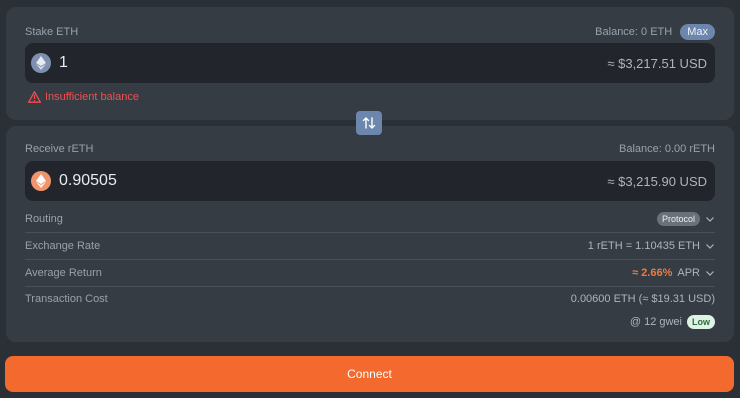  I want to click on transaction-cost-label: Transaction Cost, so click(66, 299).